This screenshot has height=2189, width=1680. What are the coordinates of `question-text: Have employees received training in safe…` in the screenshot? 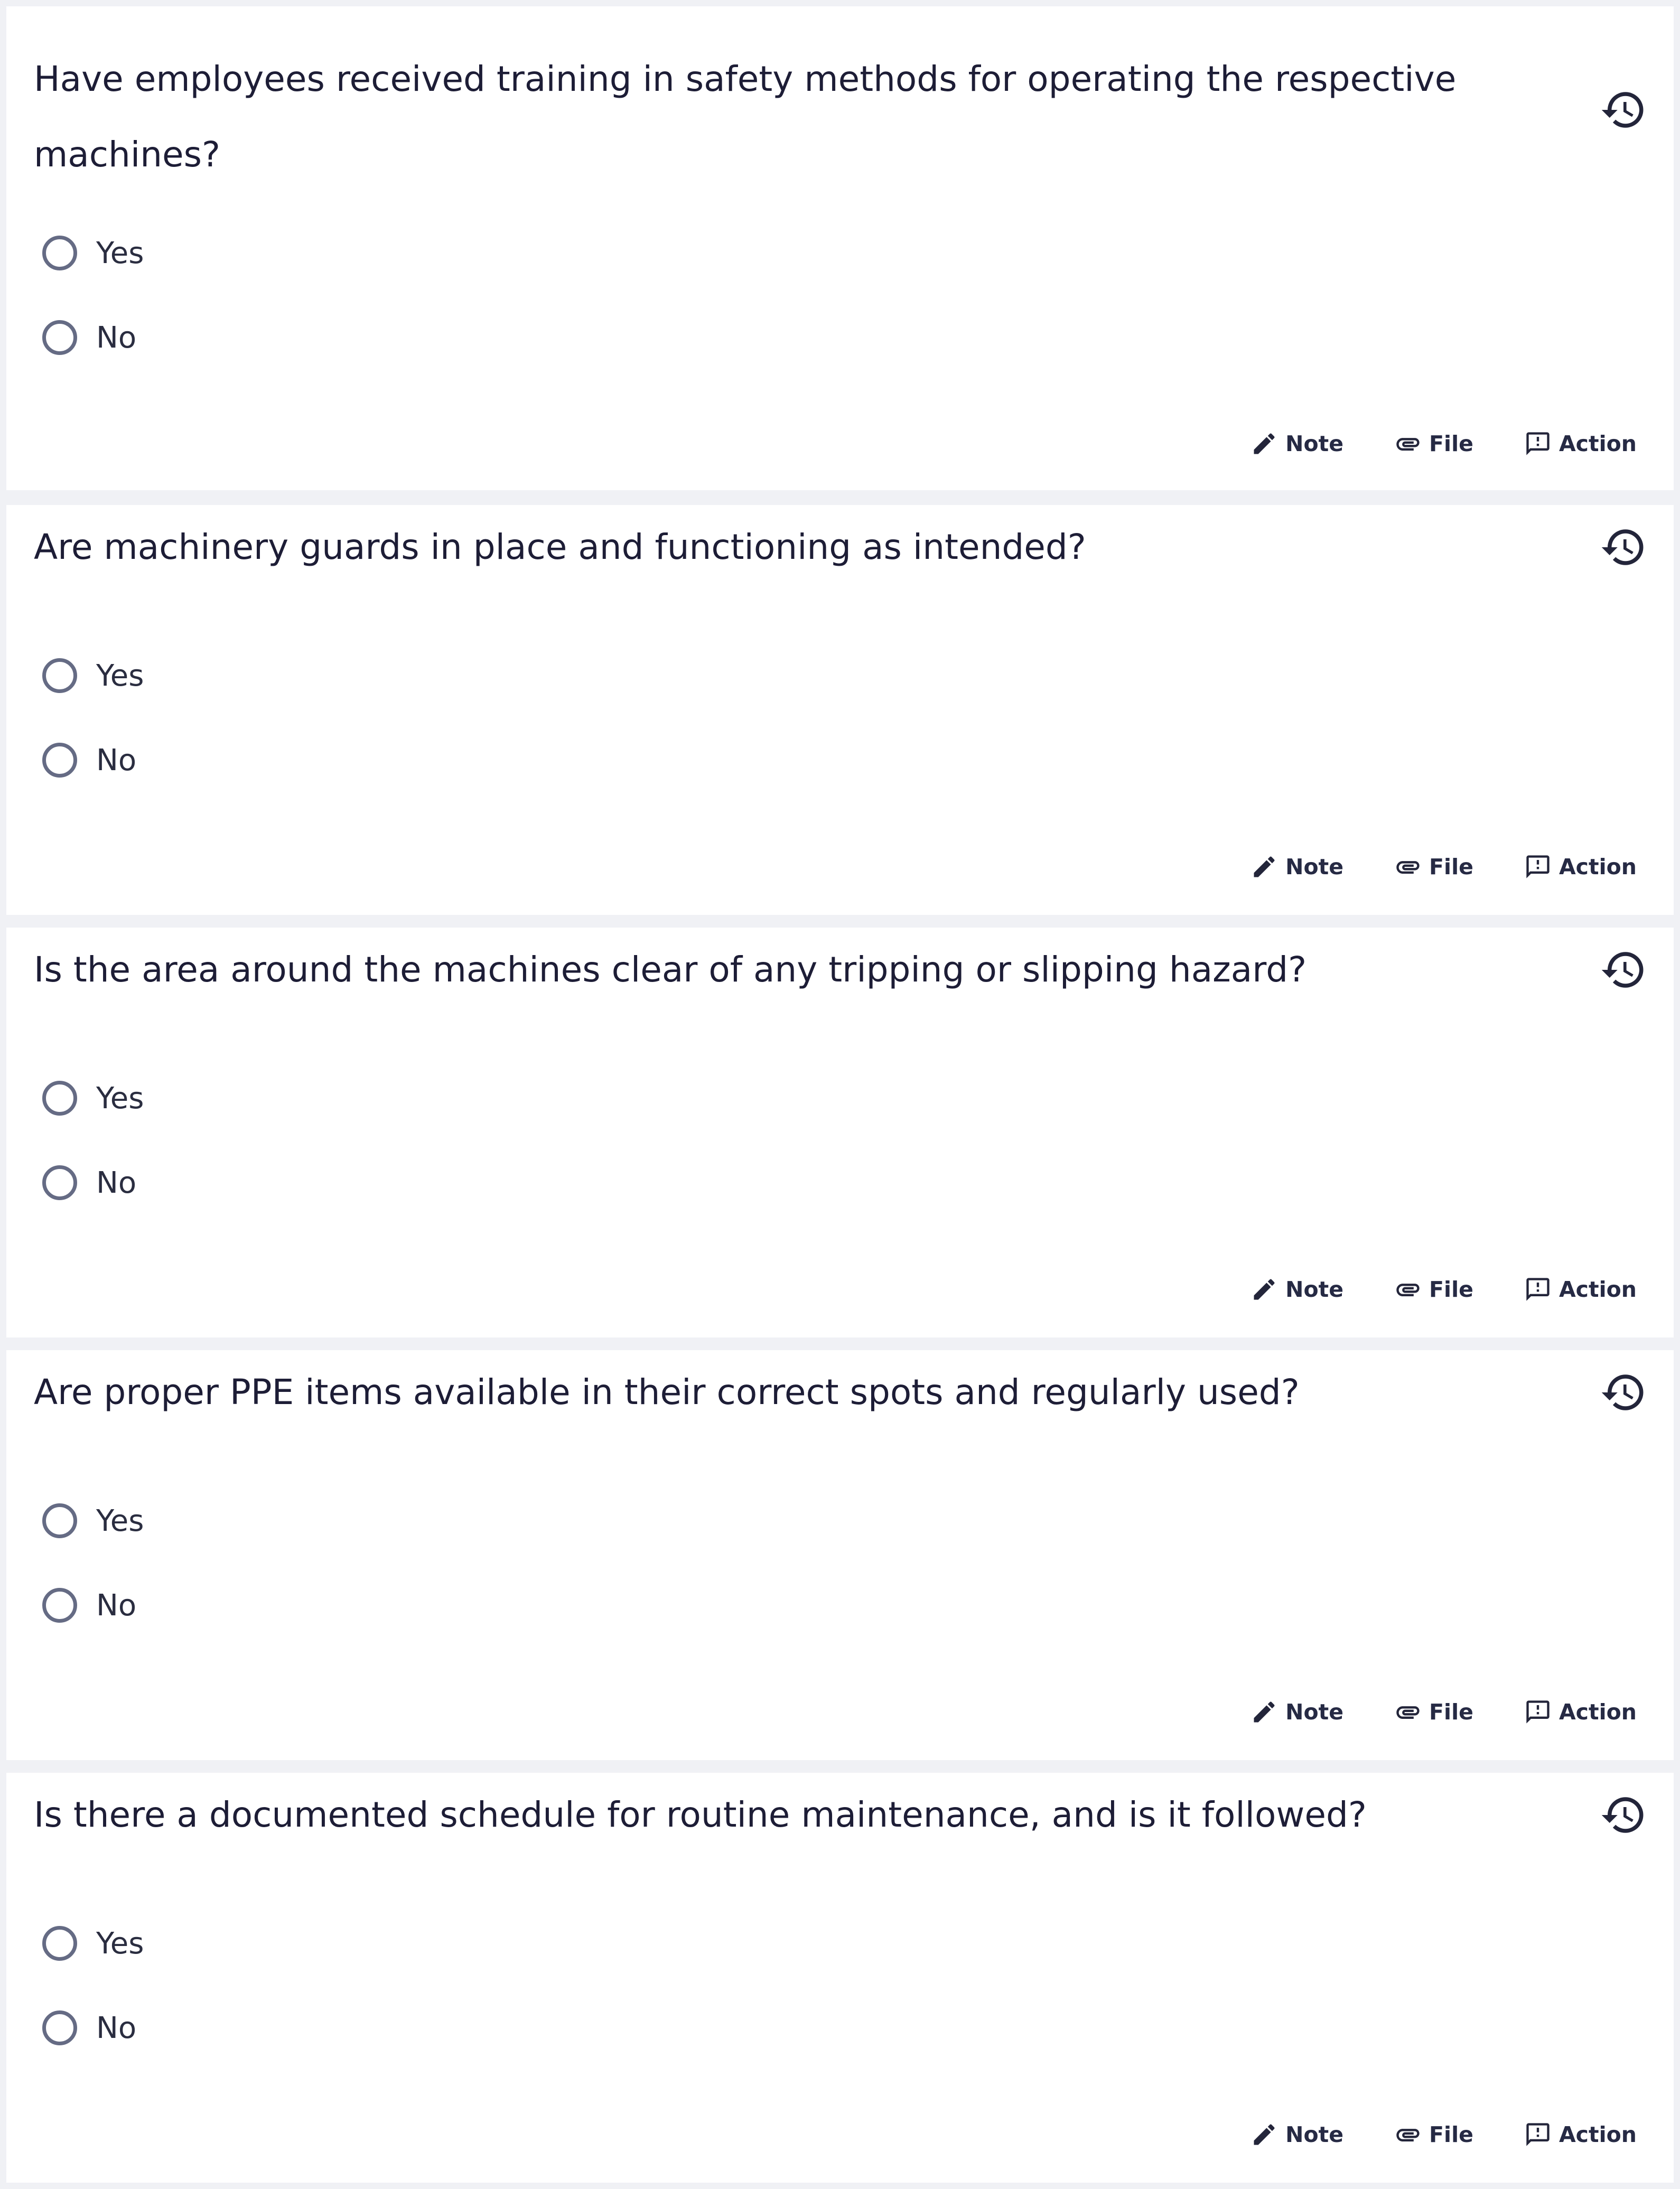 It's located at (745, 117).